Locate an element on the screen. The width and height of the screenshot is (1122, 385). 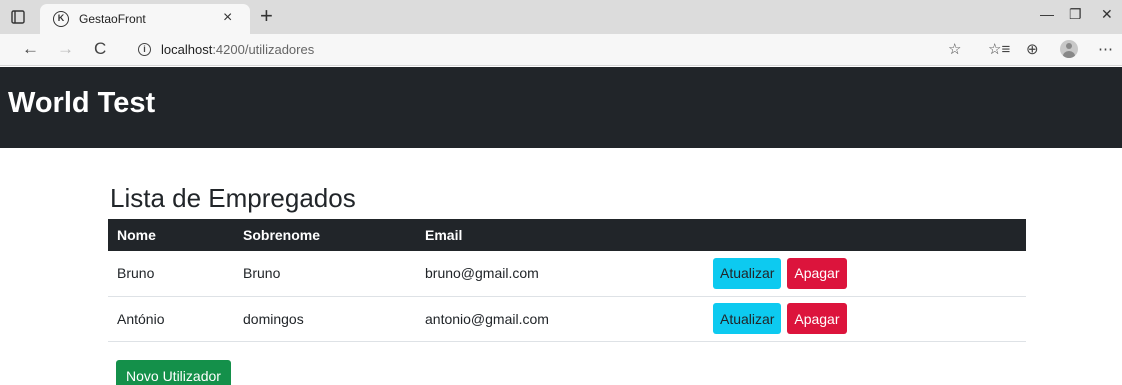
close-window-icon: ✕ is located at coordinates (1107, 14).